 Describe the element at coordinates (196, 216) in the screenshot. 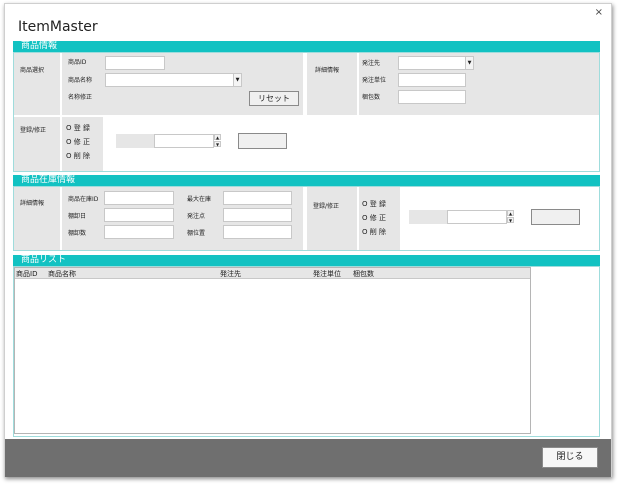

I see `reorder-point-label: 発注点` at that location.